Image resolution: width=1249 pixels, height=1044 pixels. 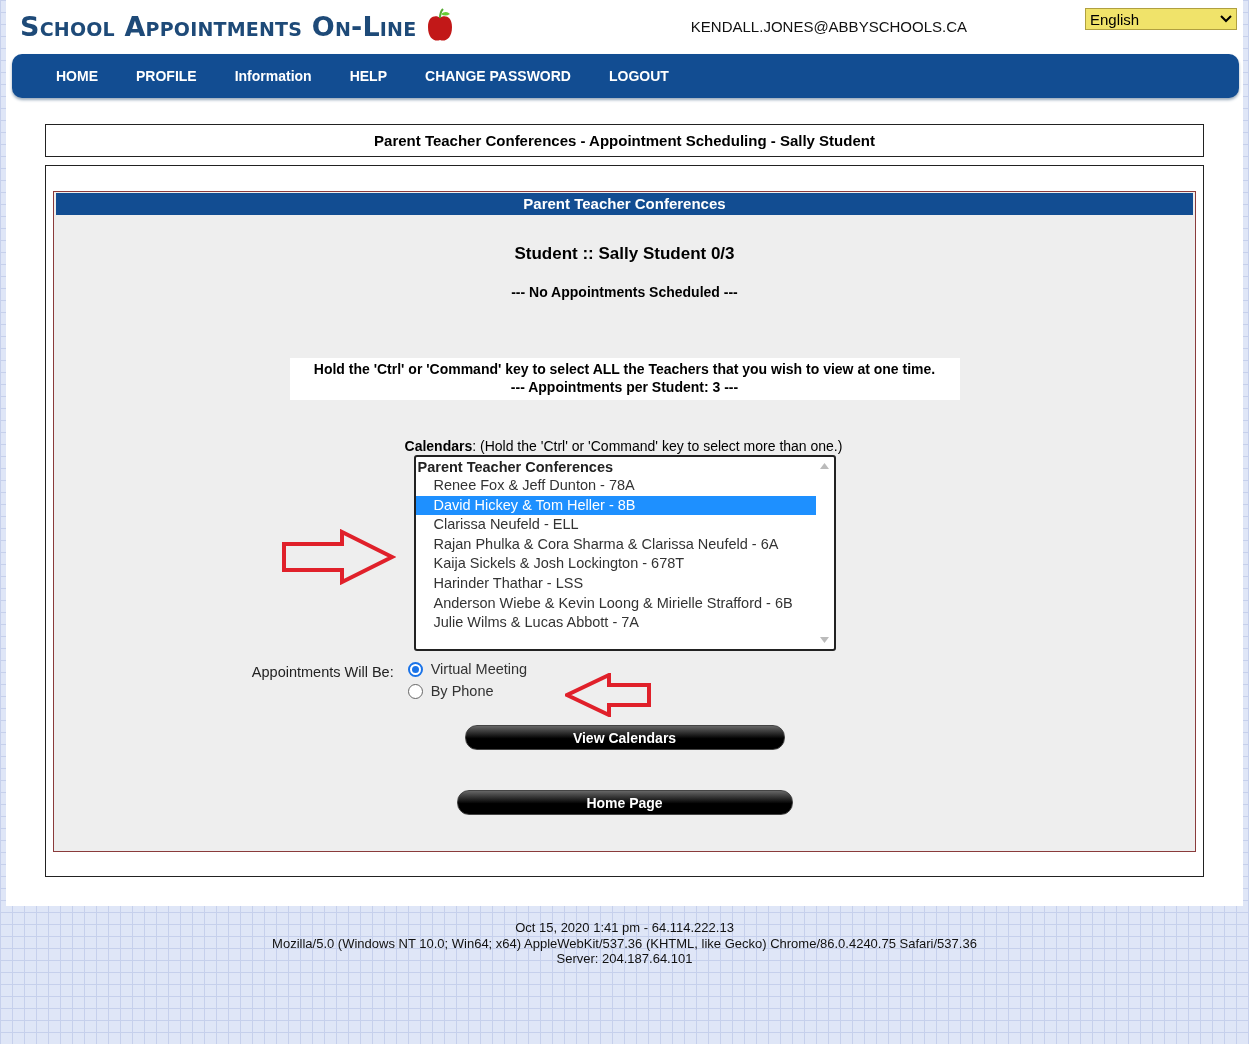 What do you see at coordinates (615, 525) in the screenshot?
I see `calendar-option: Clarissa Neufeld - ELL` at bounding box center [615, 525].